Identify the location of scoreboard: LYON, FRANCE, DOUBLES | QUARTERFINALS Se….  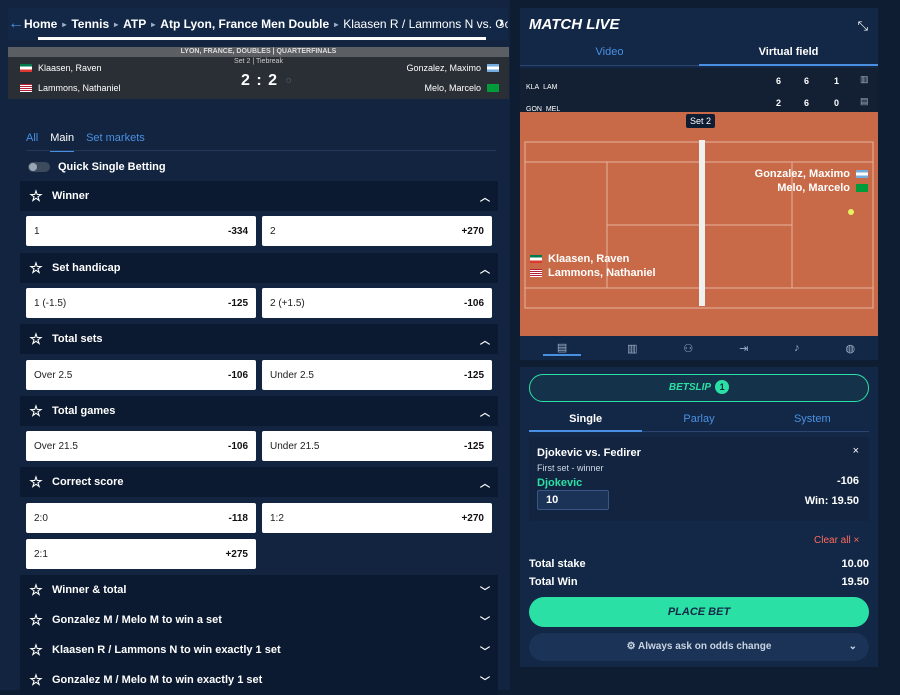
(258, 73).